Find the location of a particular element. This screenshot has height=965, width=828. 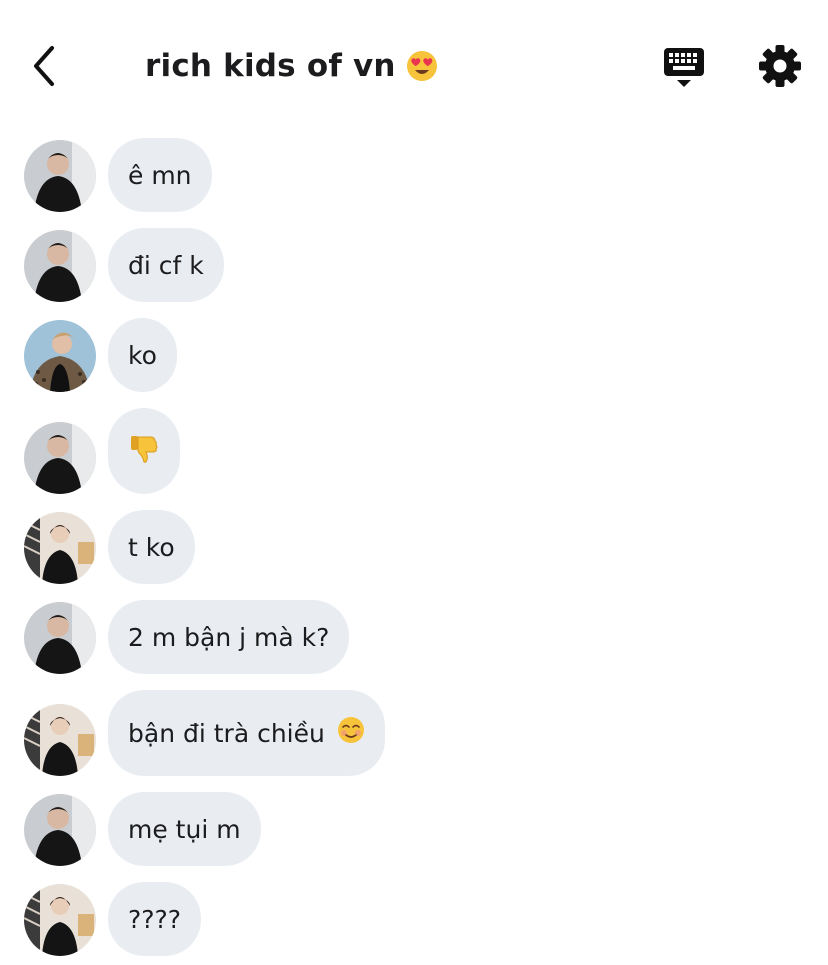

message-text: ê mn is located at coordinates (160, 175).